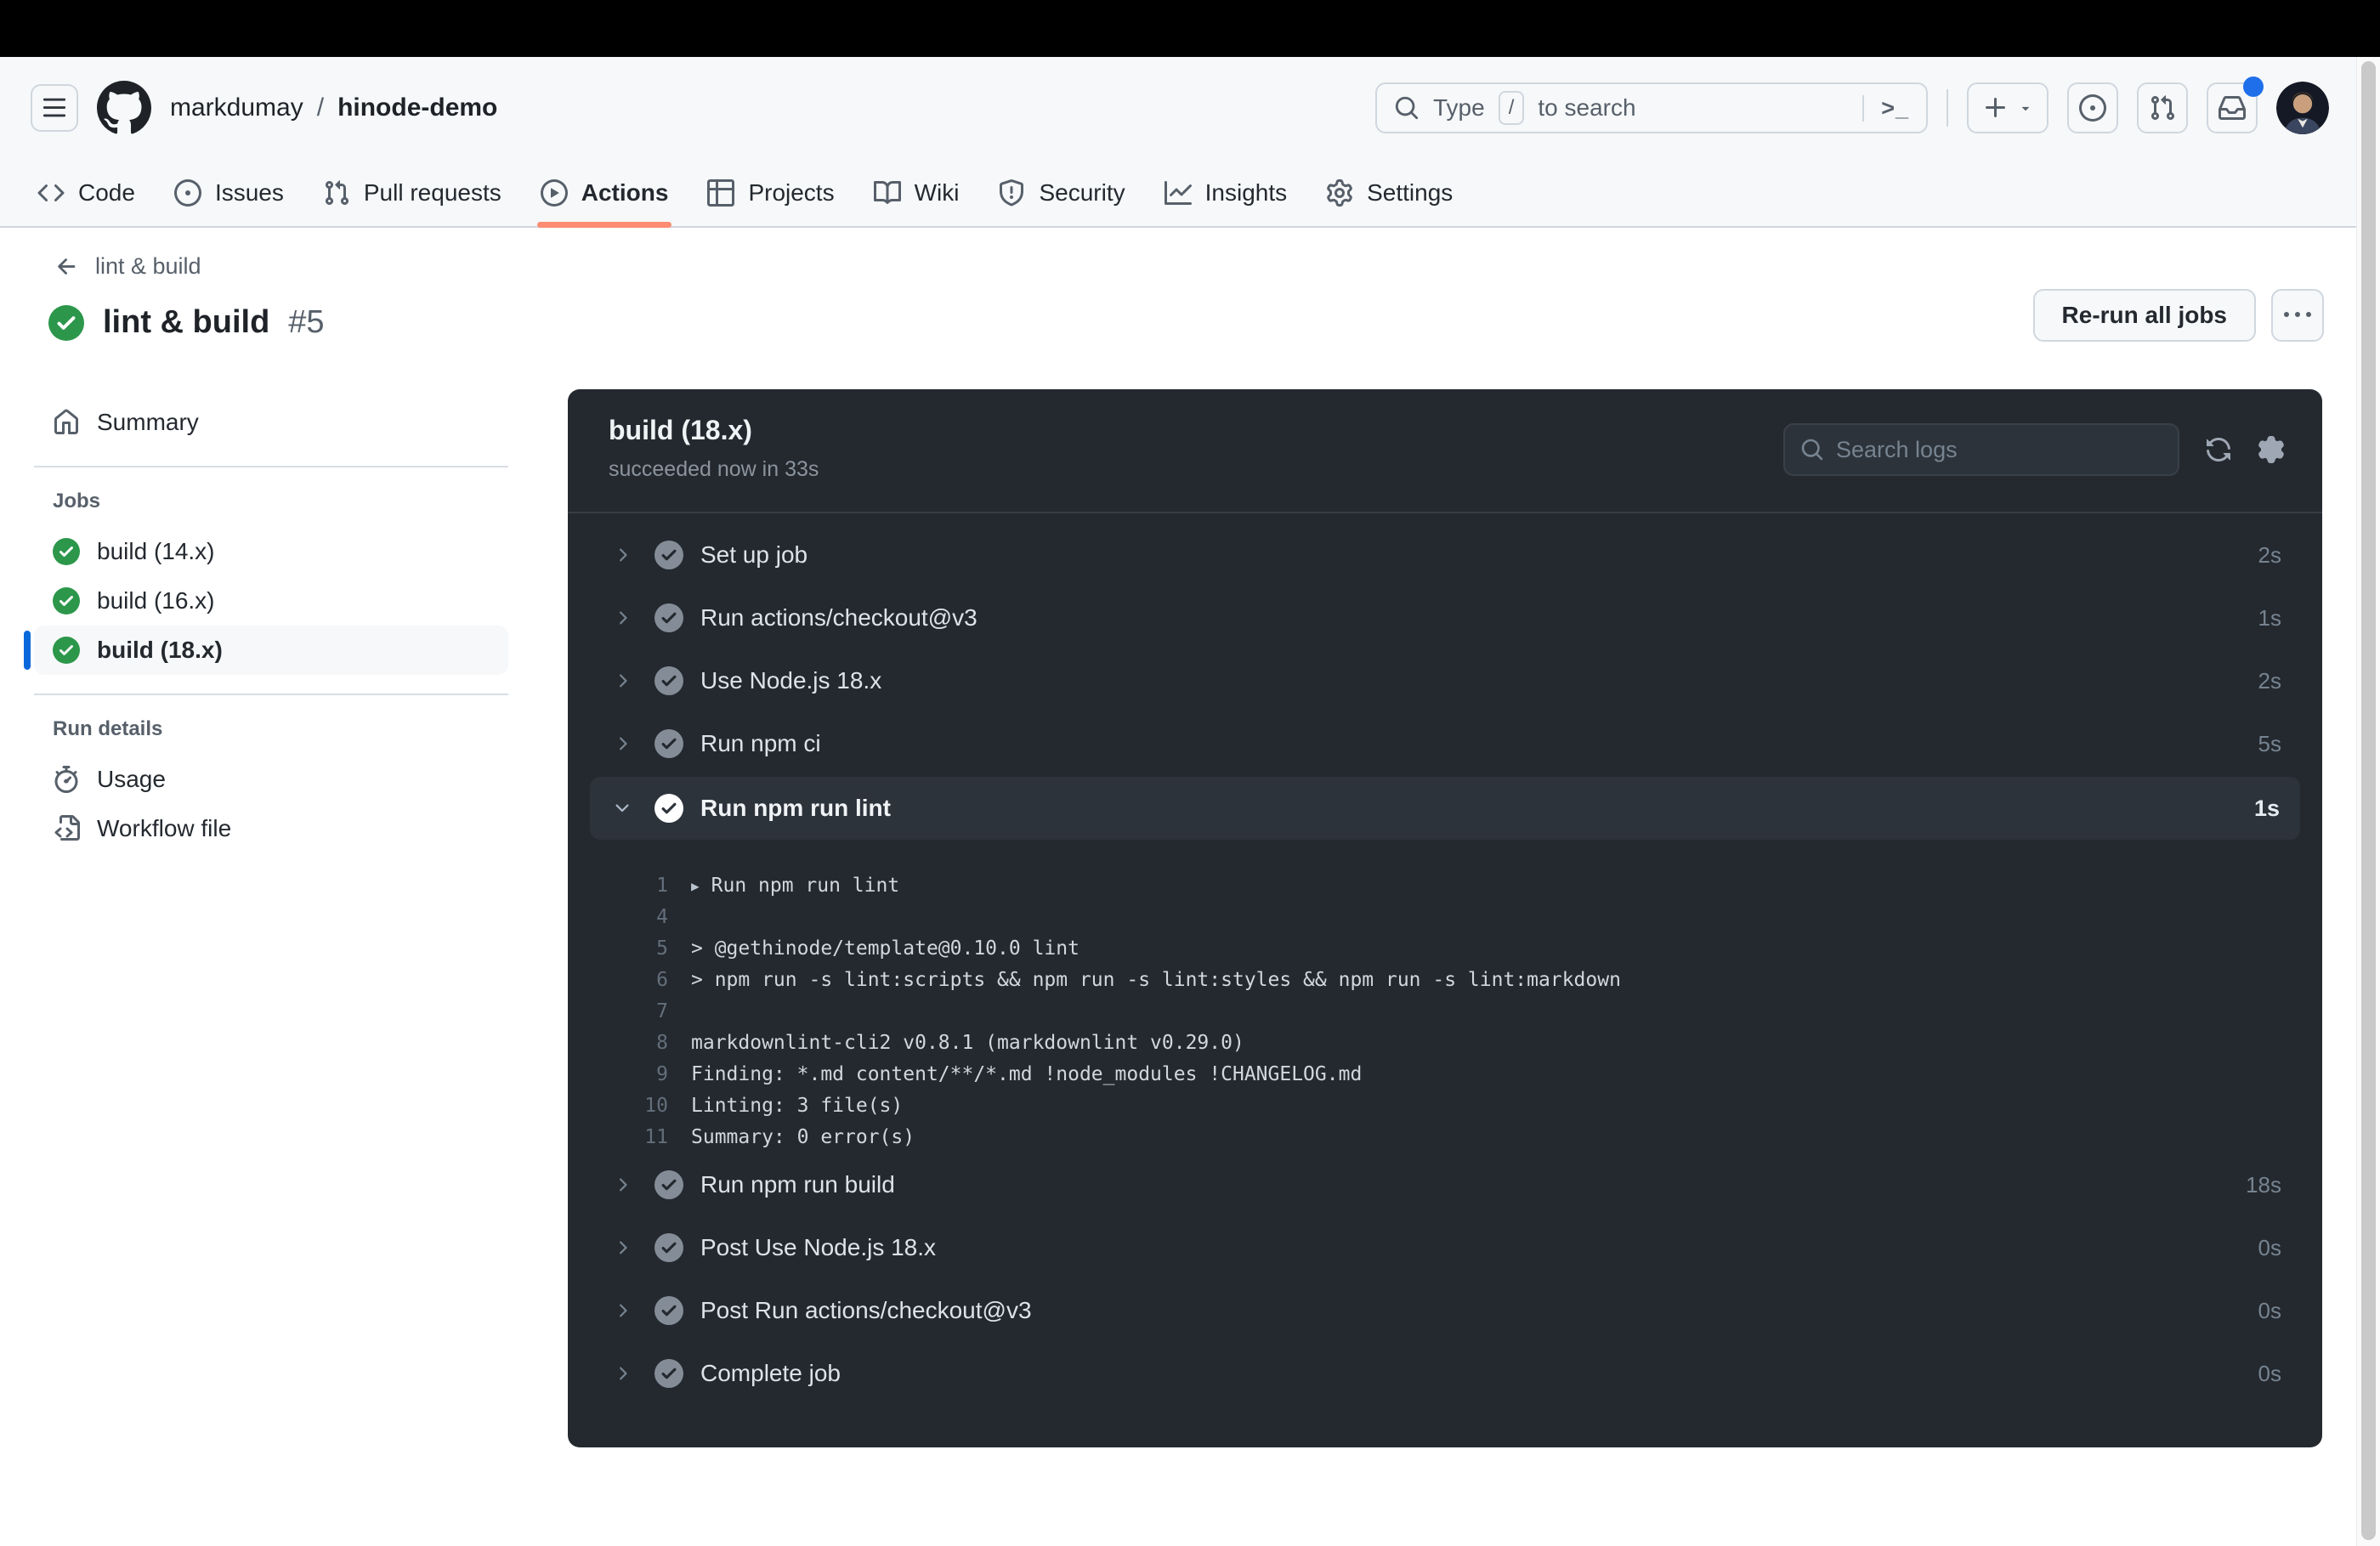  What do you see at coordinates (916, 192) in the screenshot?
I see `tab-wiki: Wiki` at bounding box center [916, 192].